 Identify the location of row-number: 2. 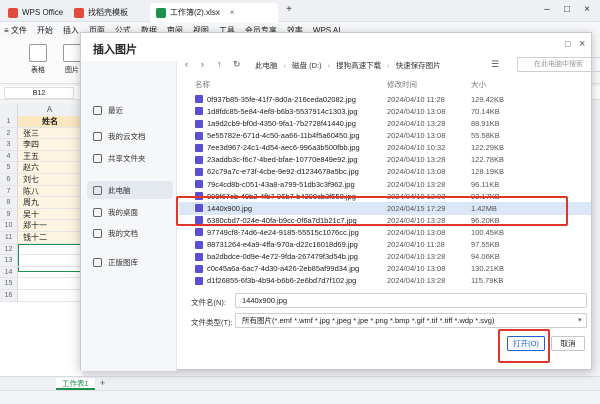
(9, 133).